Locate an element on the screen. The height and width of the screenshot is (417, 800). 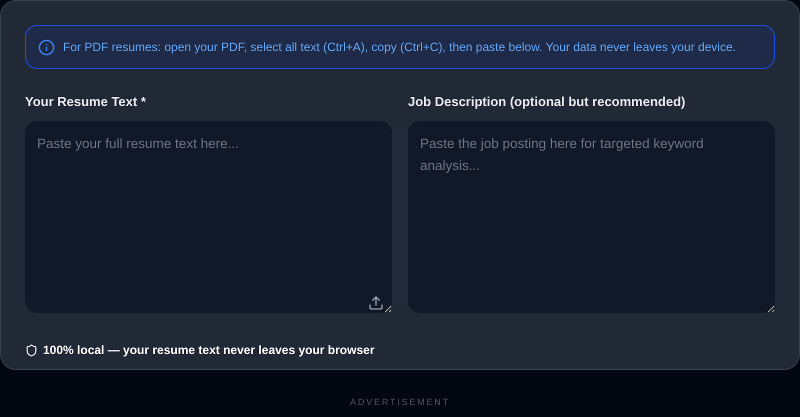
field-label: Job Description (optional but recommended) is located at coordinates (547, 101).